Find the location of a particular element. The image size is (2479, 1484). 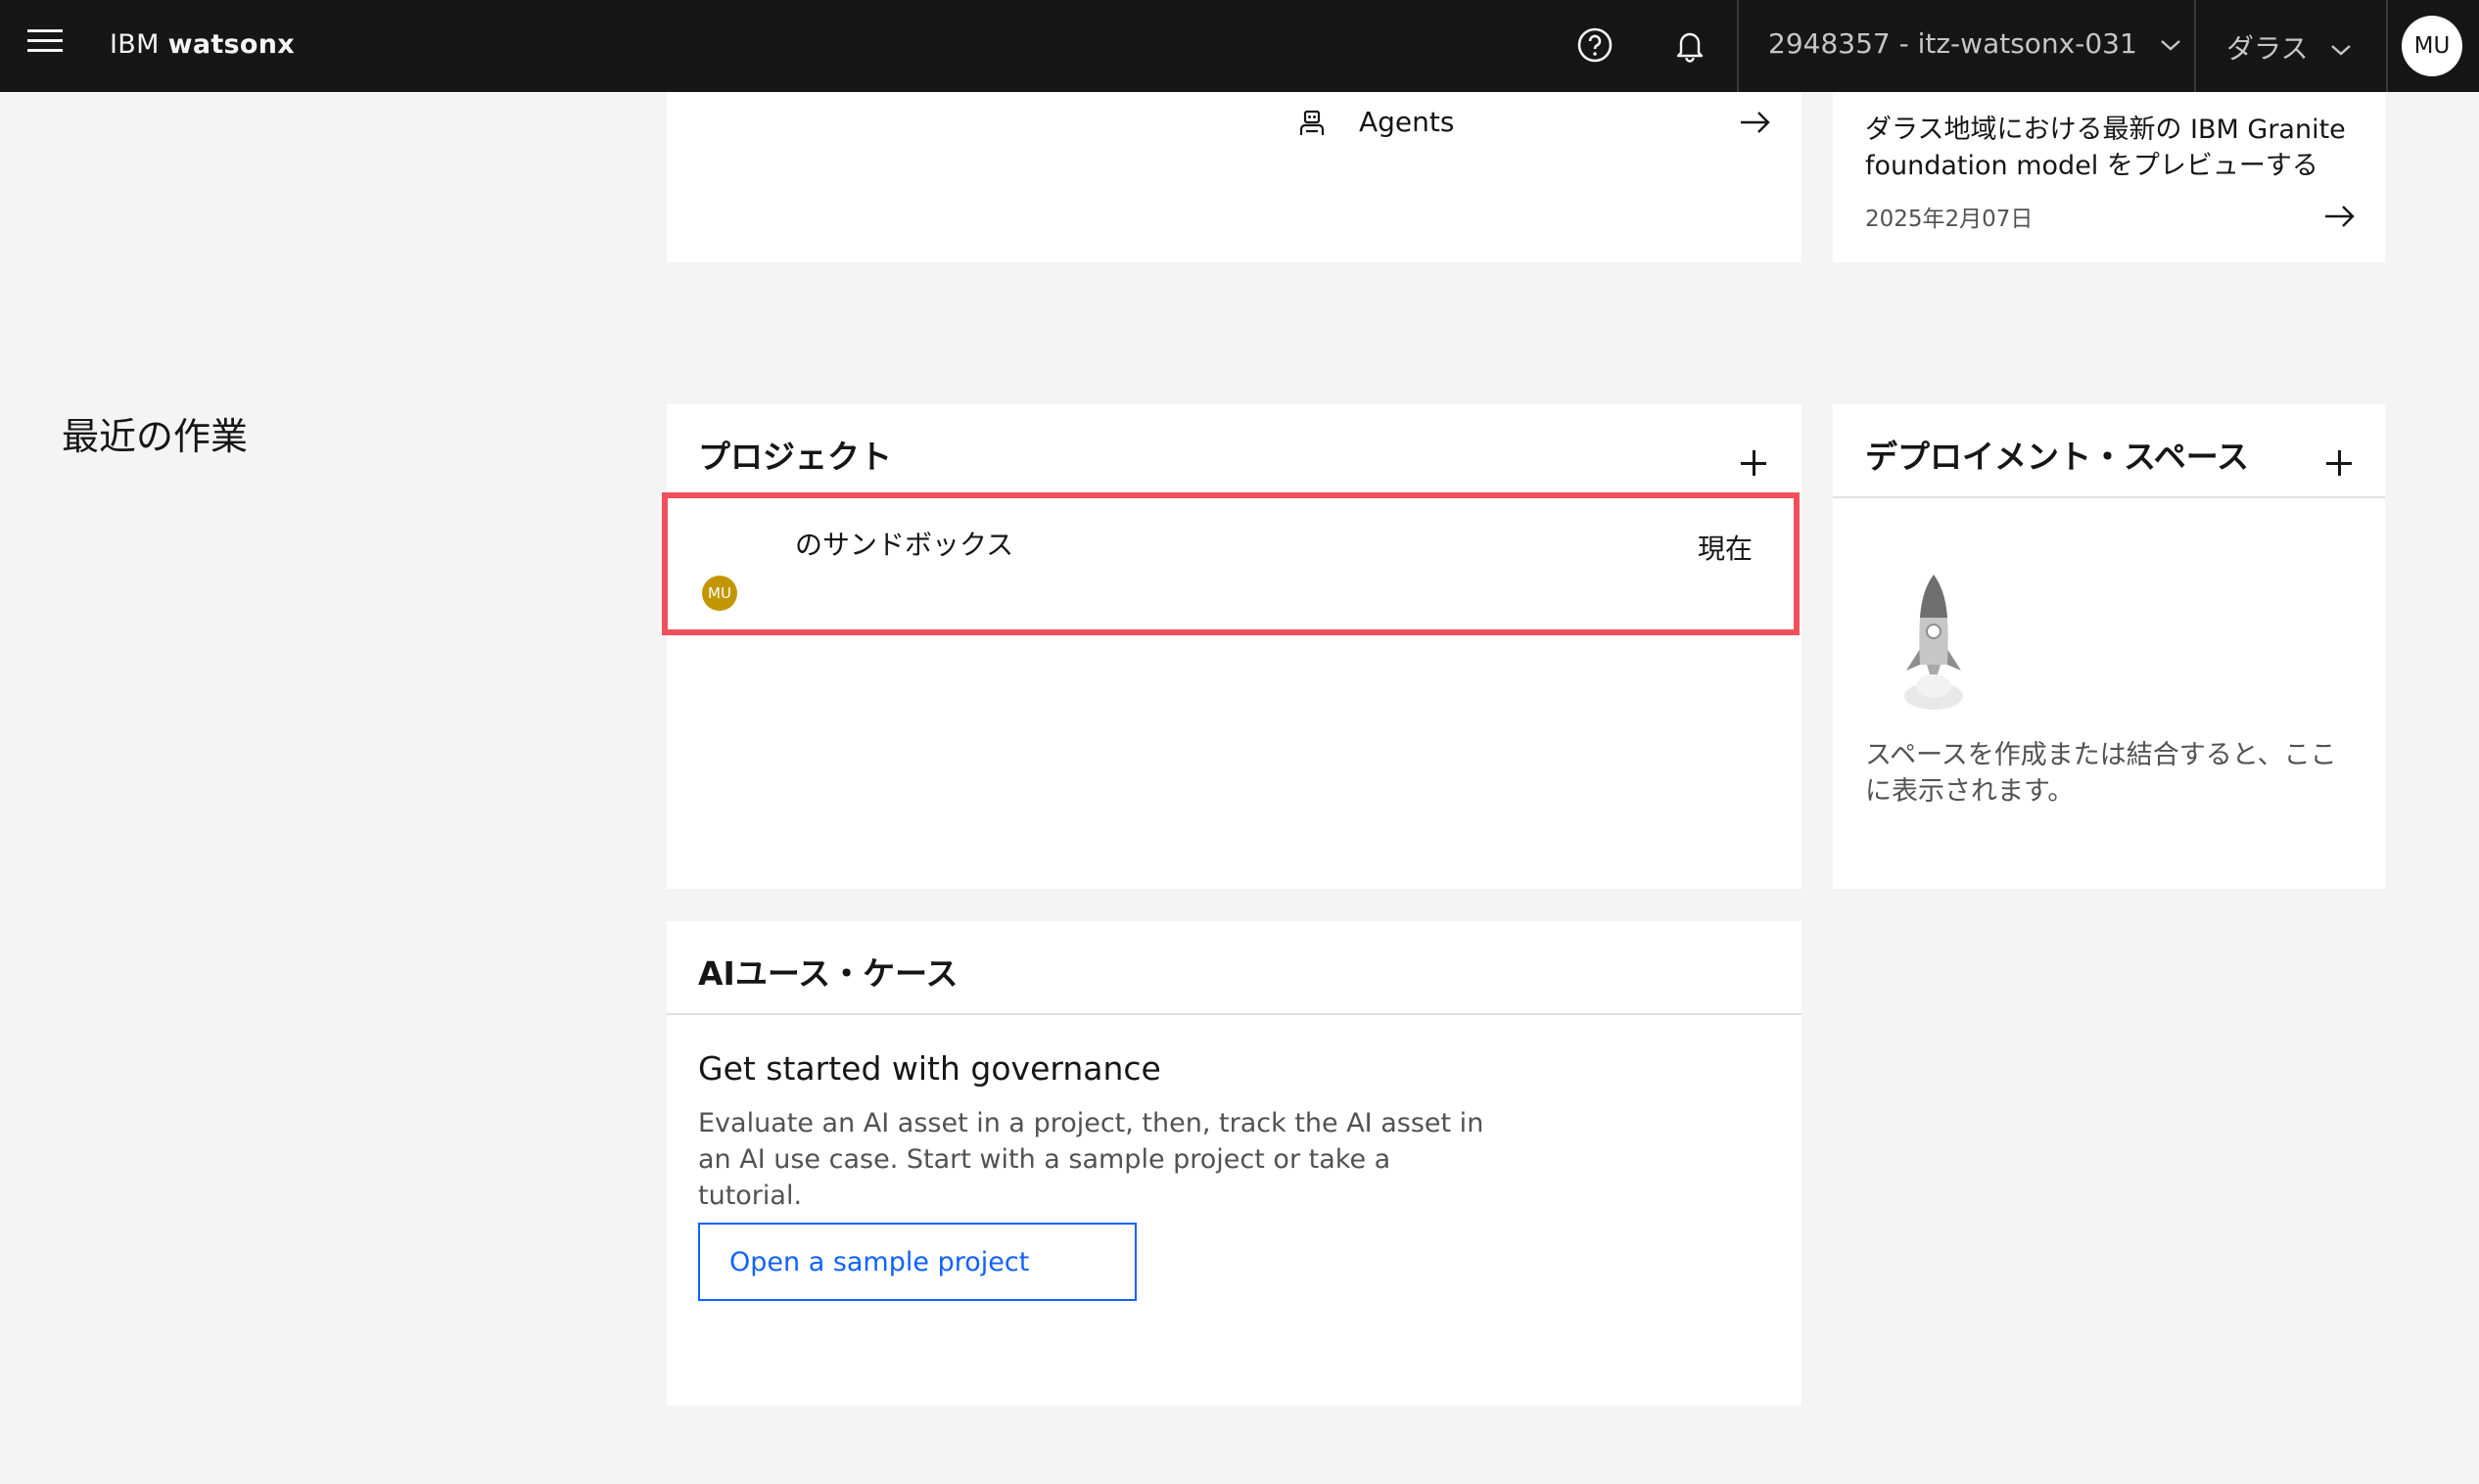

brand-name: watsonx is located at coordinates (232, 44).